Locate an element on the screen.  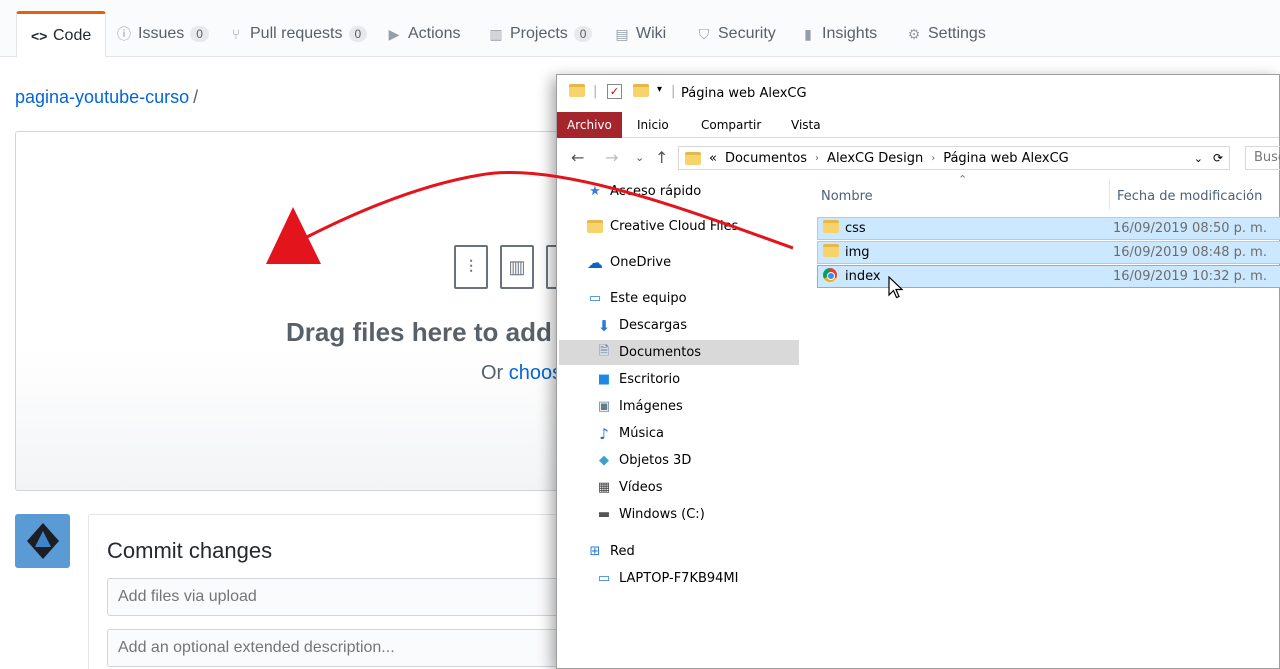
tab-code: <> Code is located at coordinates (61, 34).